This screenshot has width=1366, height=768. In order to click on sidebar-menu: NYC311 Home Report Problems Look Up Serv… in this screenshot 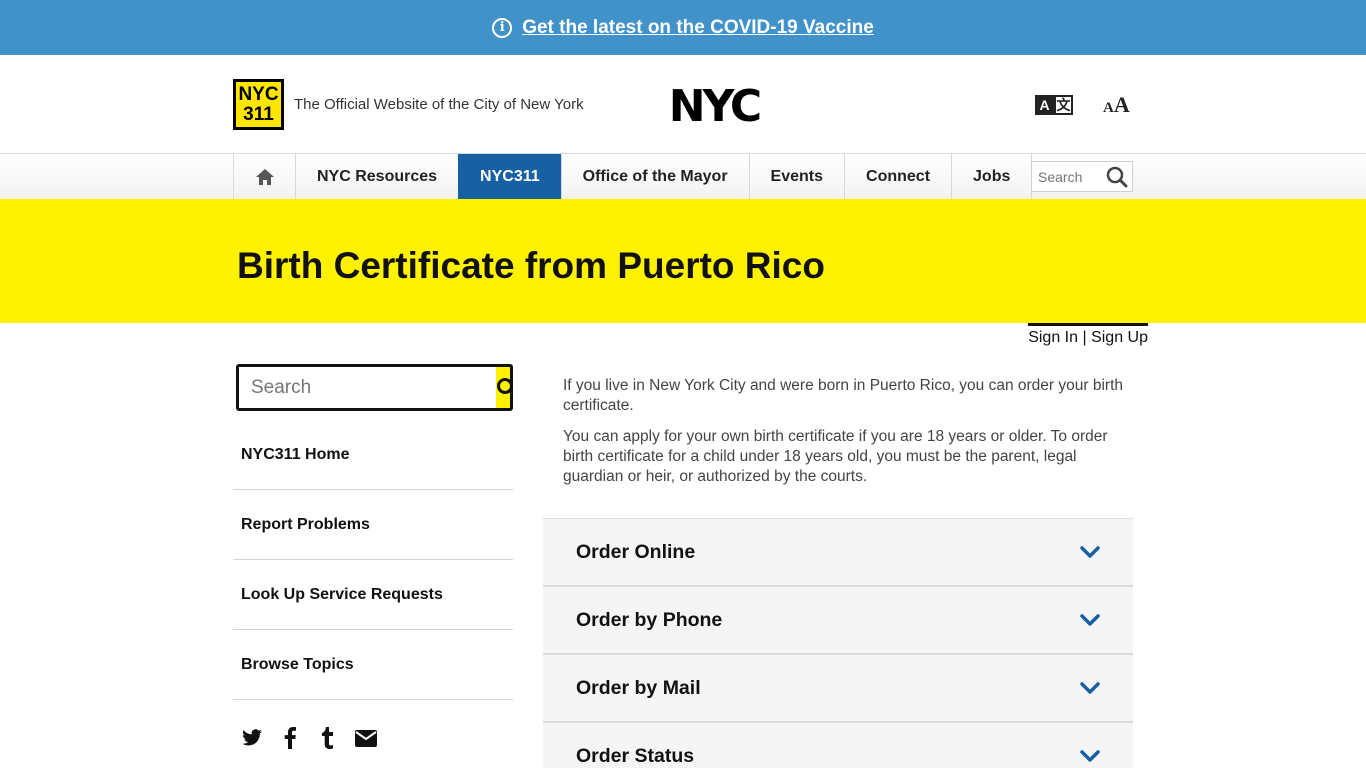, I will do `click(373, 560)`.